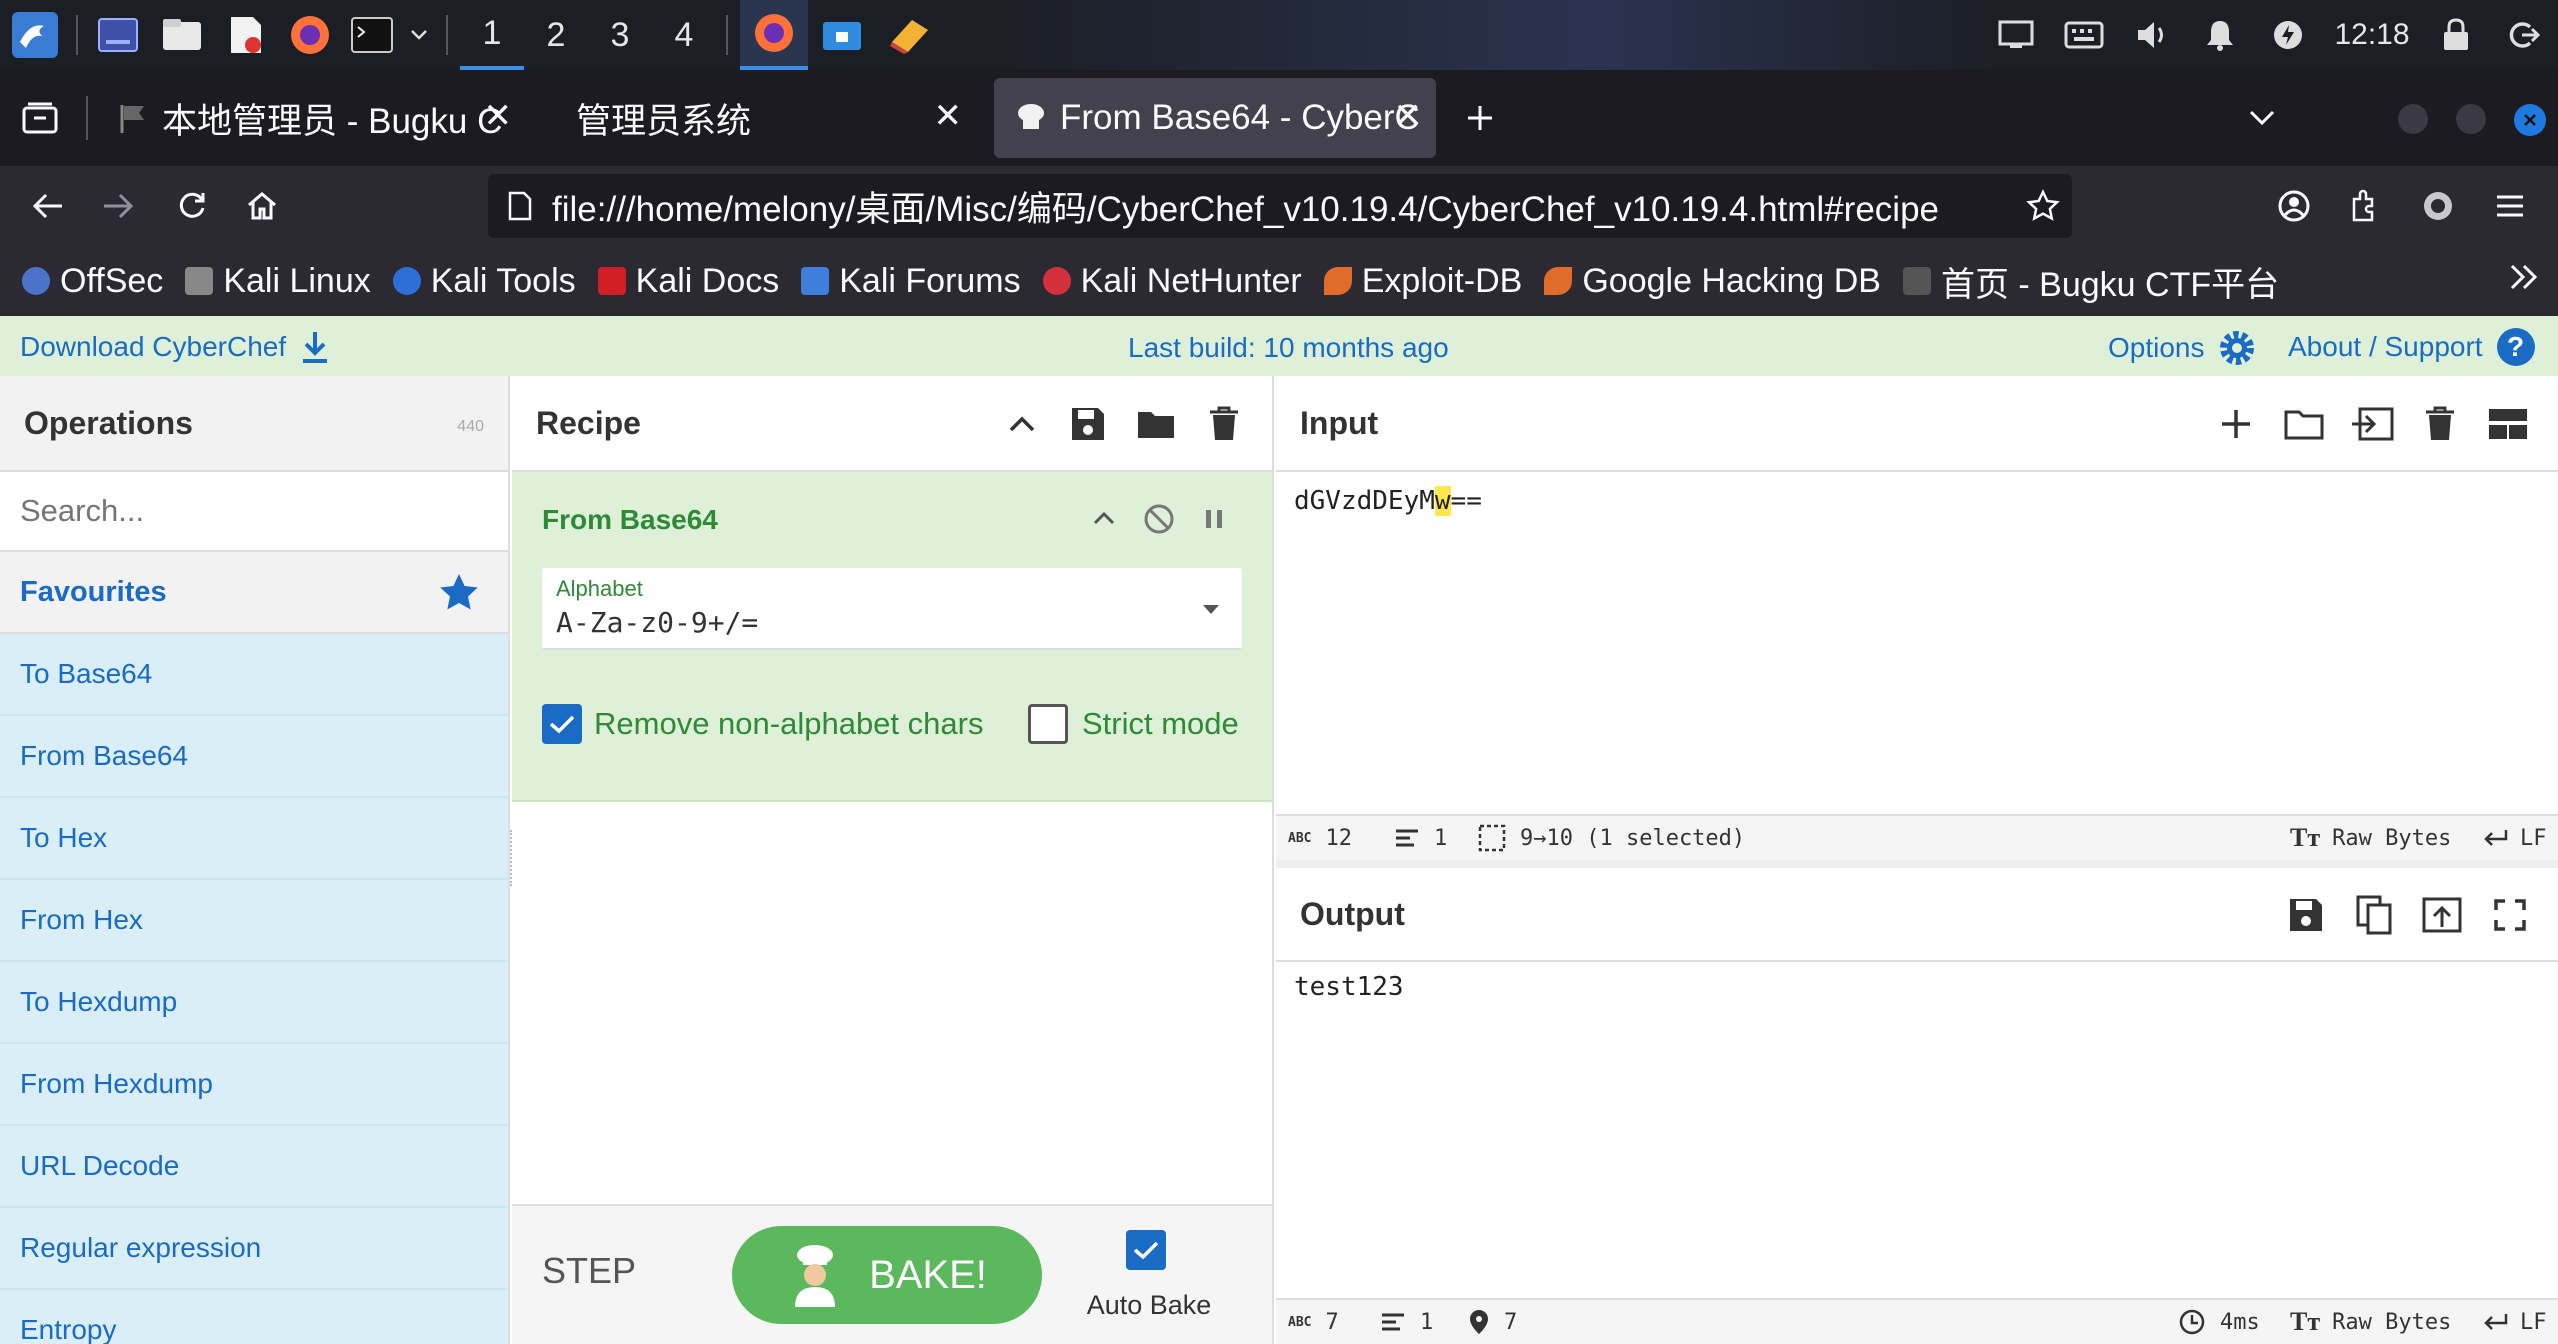  Describe the element at coordinates (254, 1317) in the screenshot. I see `op-entropy: Entropy` at that location.